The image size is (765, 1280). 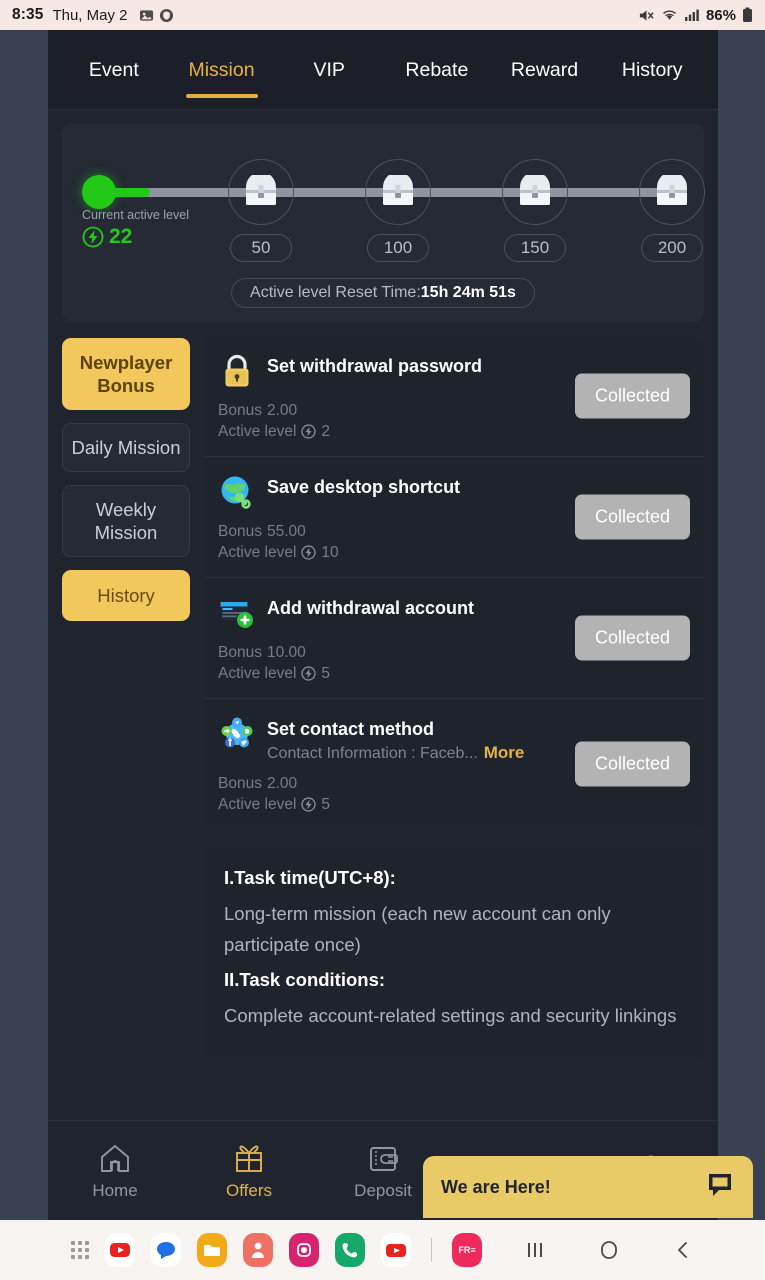 What do you see at coordinates (126, 447) in the screenshot?
I see `sidebar-item-daily-mission: Daily Mission` at bounding box center [126, 447].